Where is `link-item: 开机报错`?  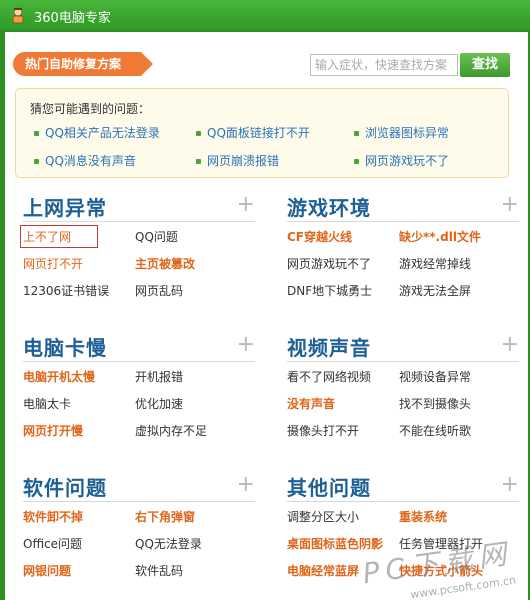
link-item: 开机报错 is located at coordinates (159, 376).